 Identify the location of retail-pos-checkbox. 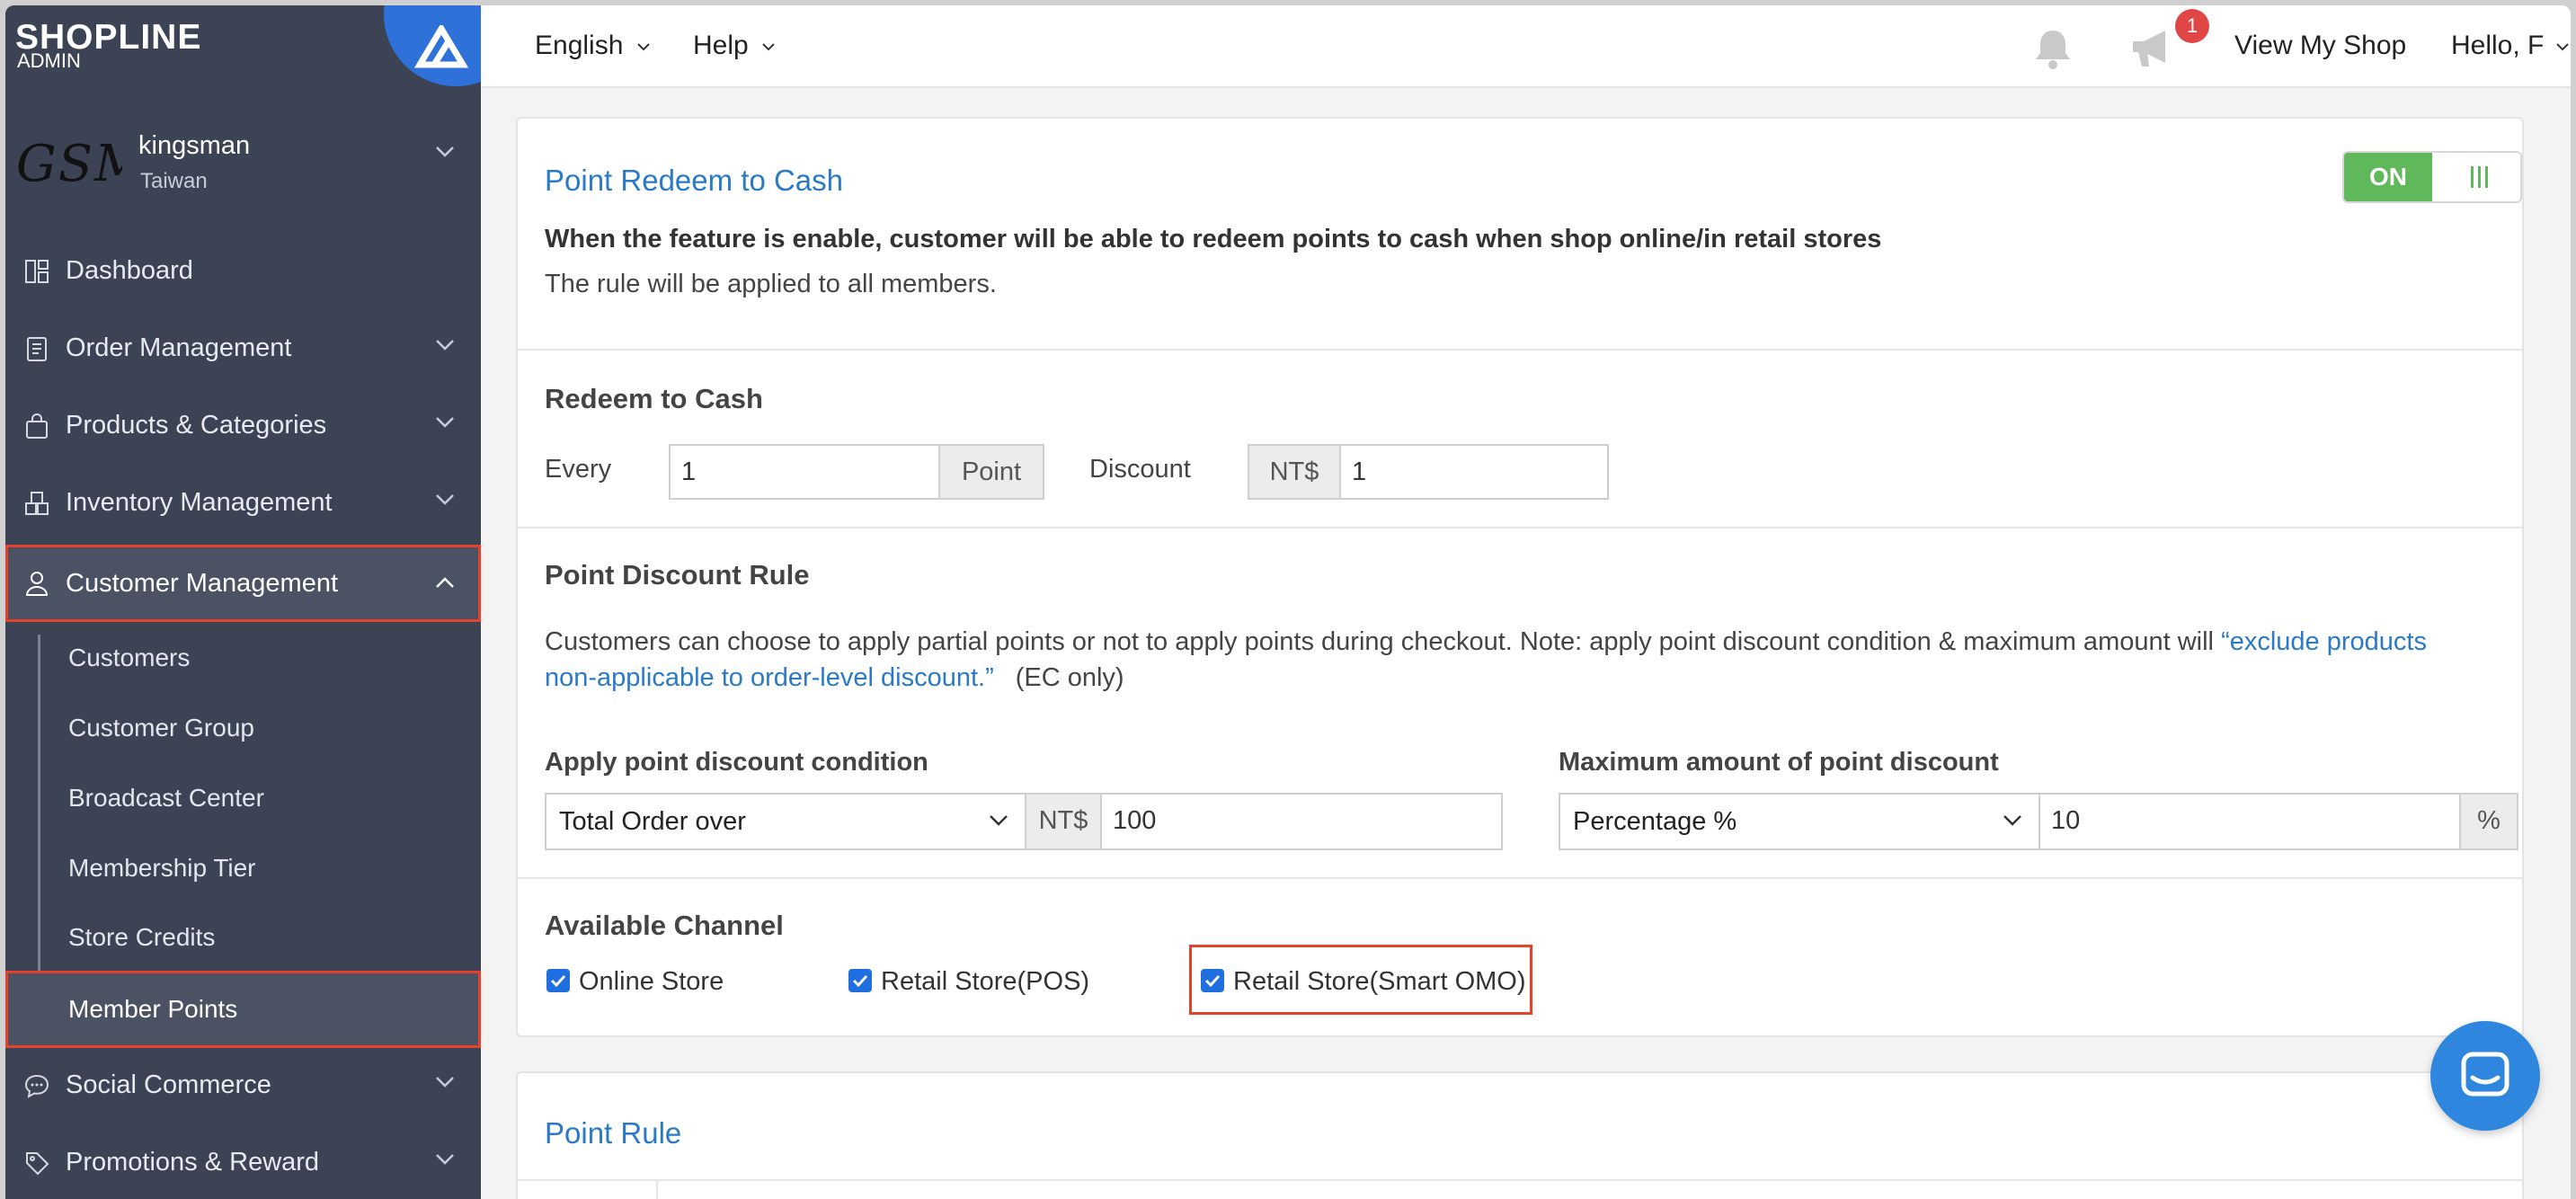
(860, 980).